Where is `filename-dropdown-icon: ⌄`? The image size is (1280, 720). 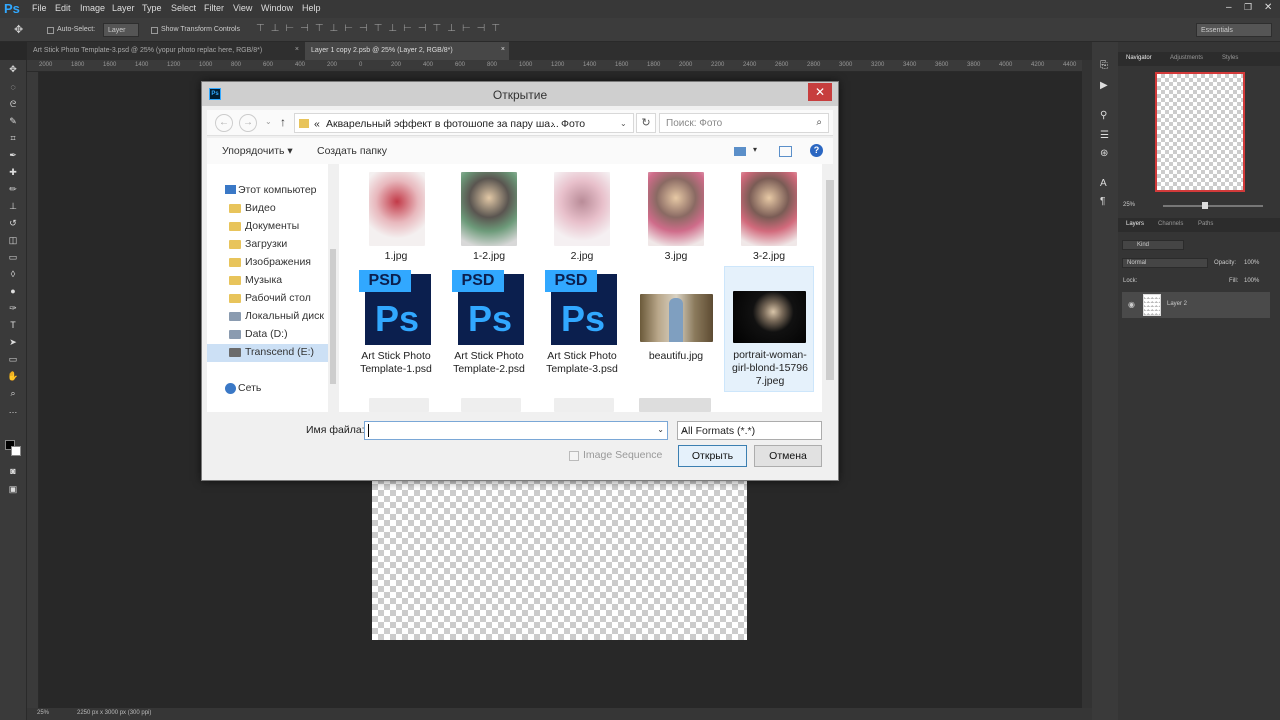 filename-dropdown-icon: ⌄ is located at coordinates (660, 429).